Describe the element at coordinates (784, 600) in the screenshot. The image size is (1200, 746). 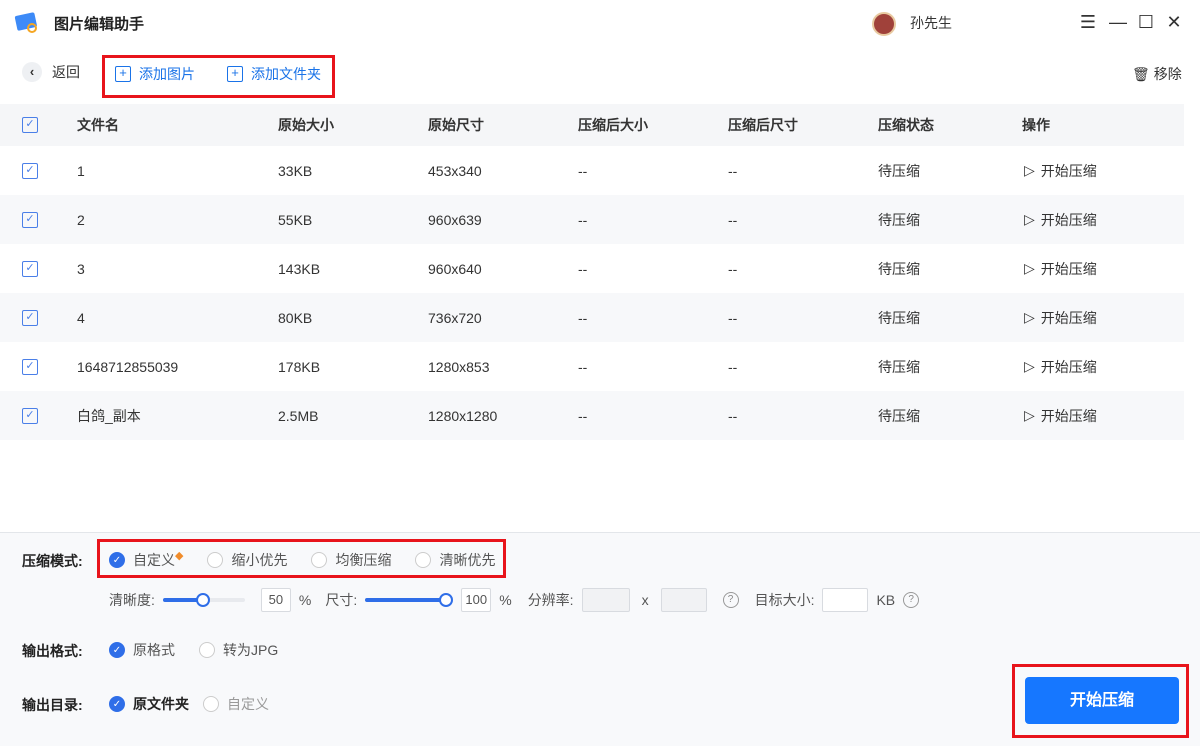
I see `target-size-label: 目标大小:` at that location.